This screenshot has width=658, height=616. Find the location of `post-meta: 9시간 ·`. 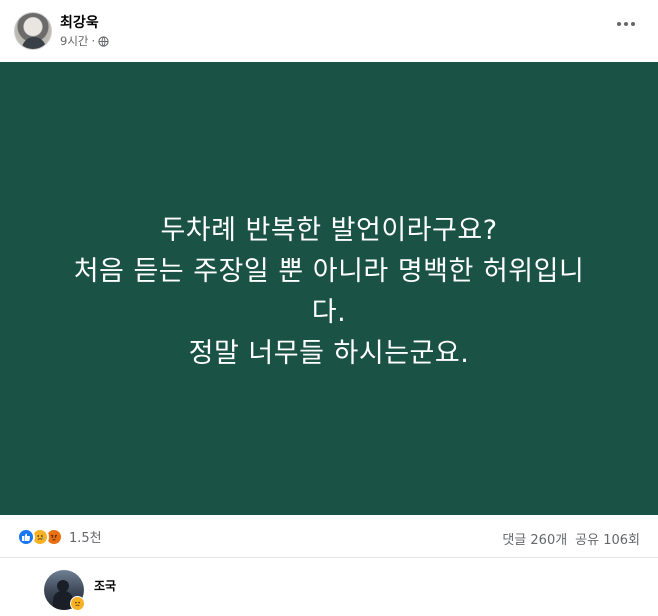

post-meta: 9시간 · is located at coordinates (84, 41).